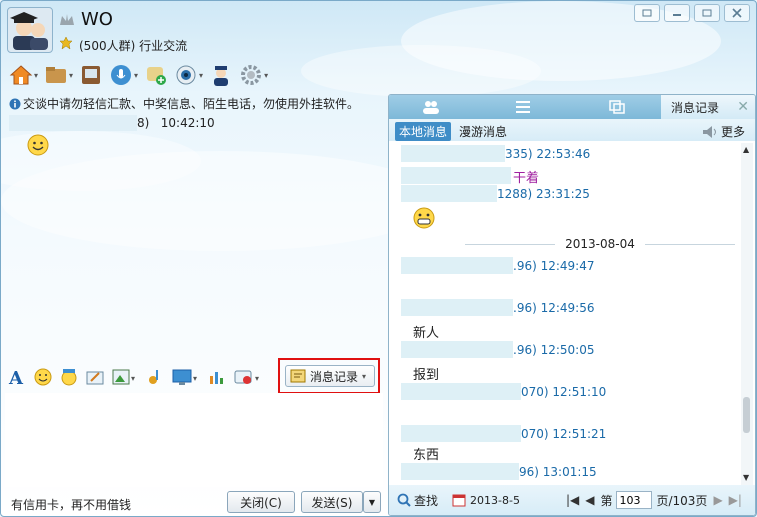 This screenshot has width=757, height=517. I want to click on screenshot-icon: ▾, so click(186, 378).